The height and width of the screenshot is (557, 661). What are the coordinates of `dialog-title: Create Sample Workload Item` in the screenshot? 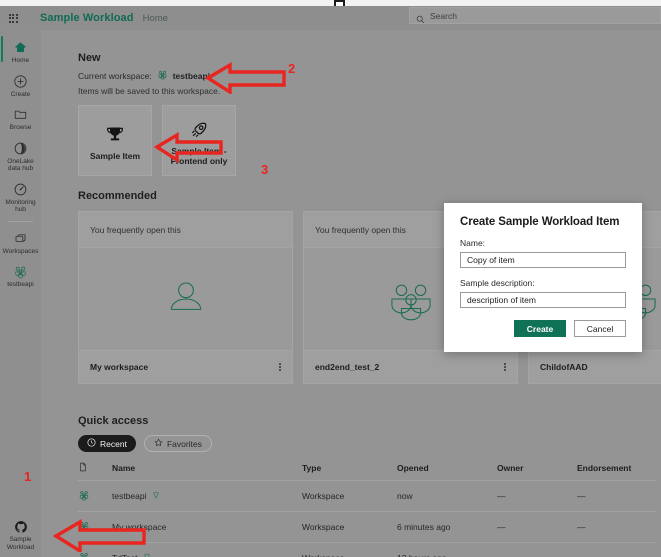 It's located at (540, 222).